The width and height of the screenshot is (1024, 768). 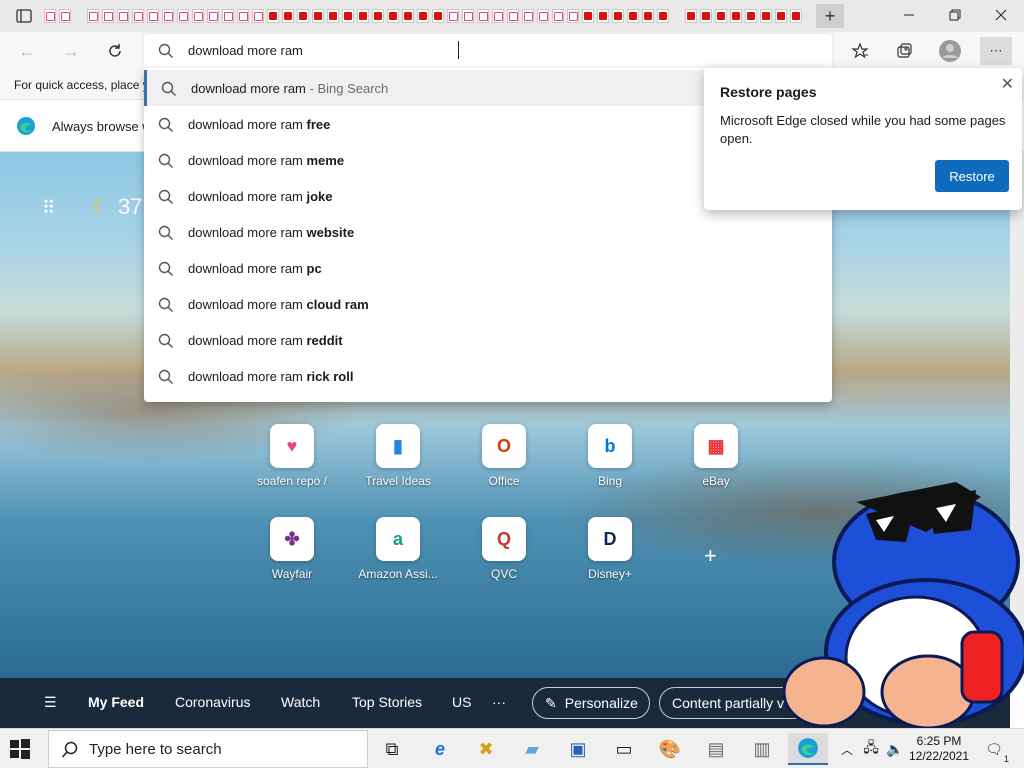 What do you see at coordinates (716, 456) in the screenshot?
I see `quick-link-tile: ▦ eBay` at bounding box center [716, 456].